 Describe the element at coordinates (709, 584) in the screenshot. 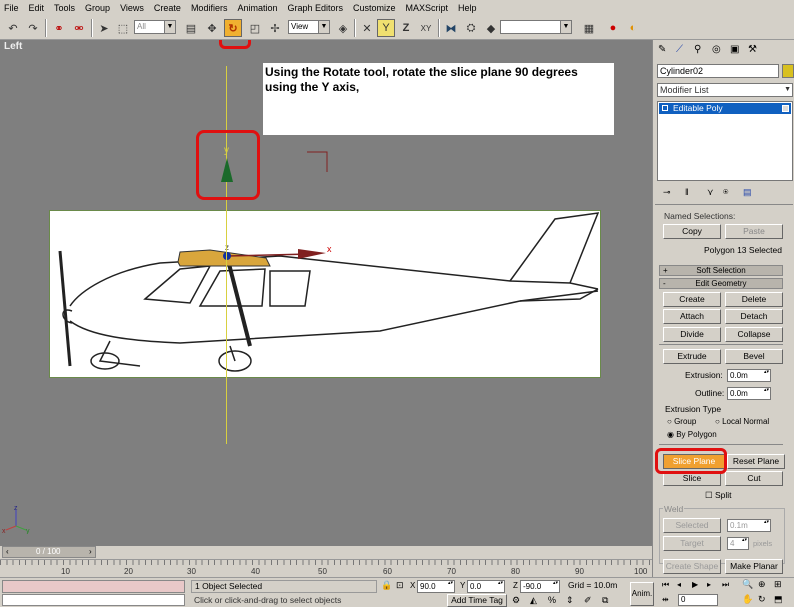

I see `next-frame-icon: ▸` at that location.